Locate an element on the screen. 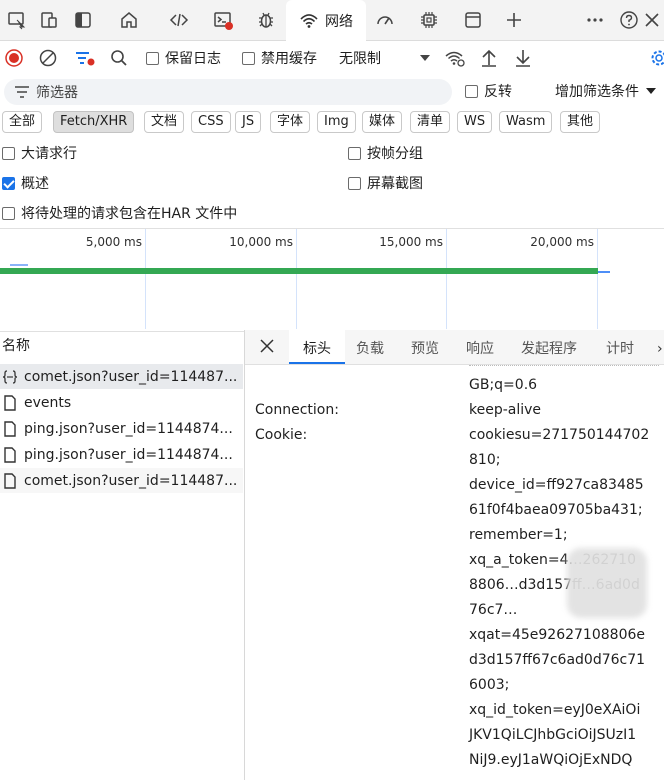 The height and width of the screenshot is (780, 664). header-name-cookie: Cookie: is located at coordinates (281, 435).